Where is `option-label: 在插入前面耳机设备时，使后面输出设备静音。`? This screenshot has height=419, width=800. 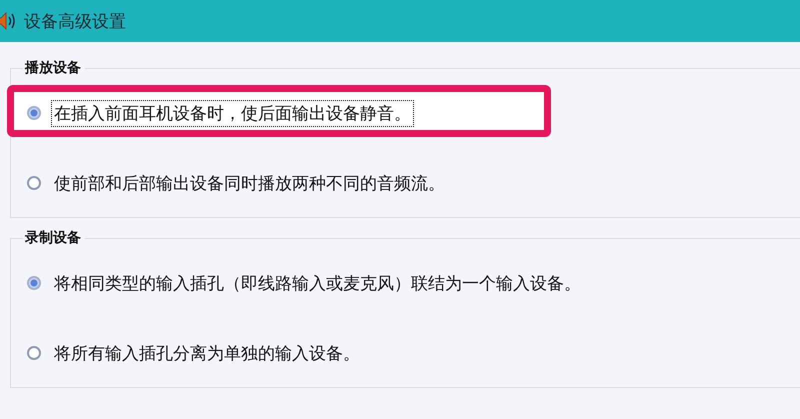 option-label: 在插入前面耳机设备时，使后面输出设备静音。 is located at coordinates (232, 113).